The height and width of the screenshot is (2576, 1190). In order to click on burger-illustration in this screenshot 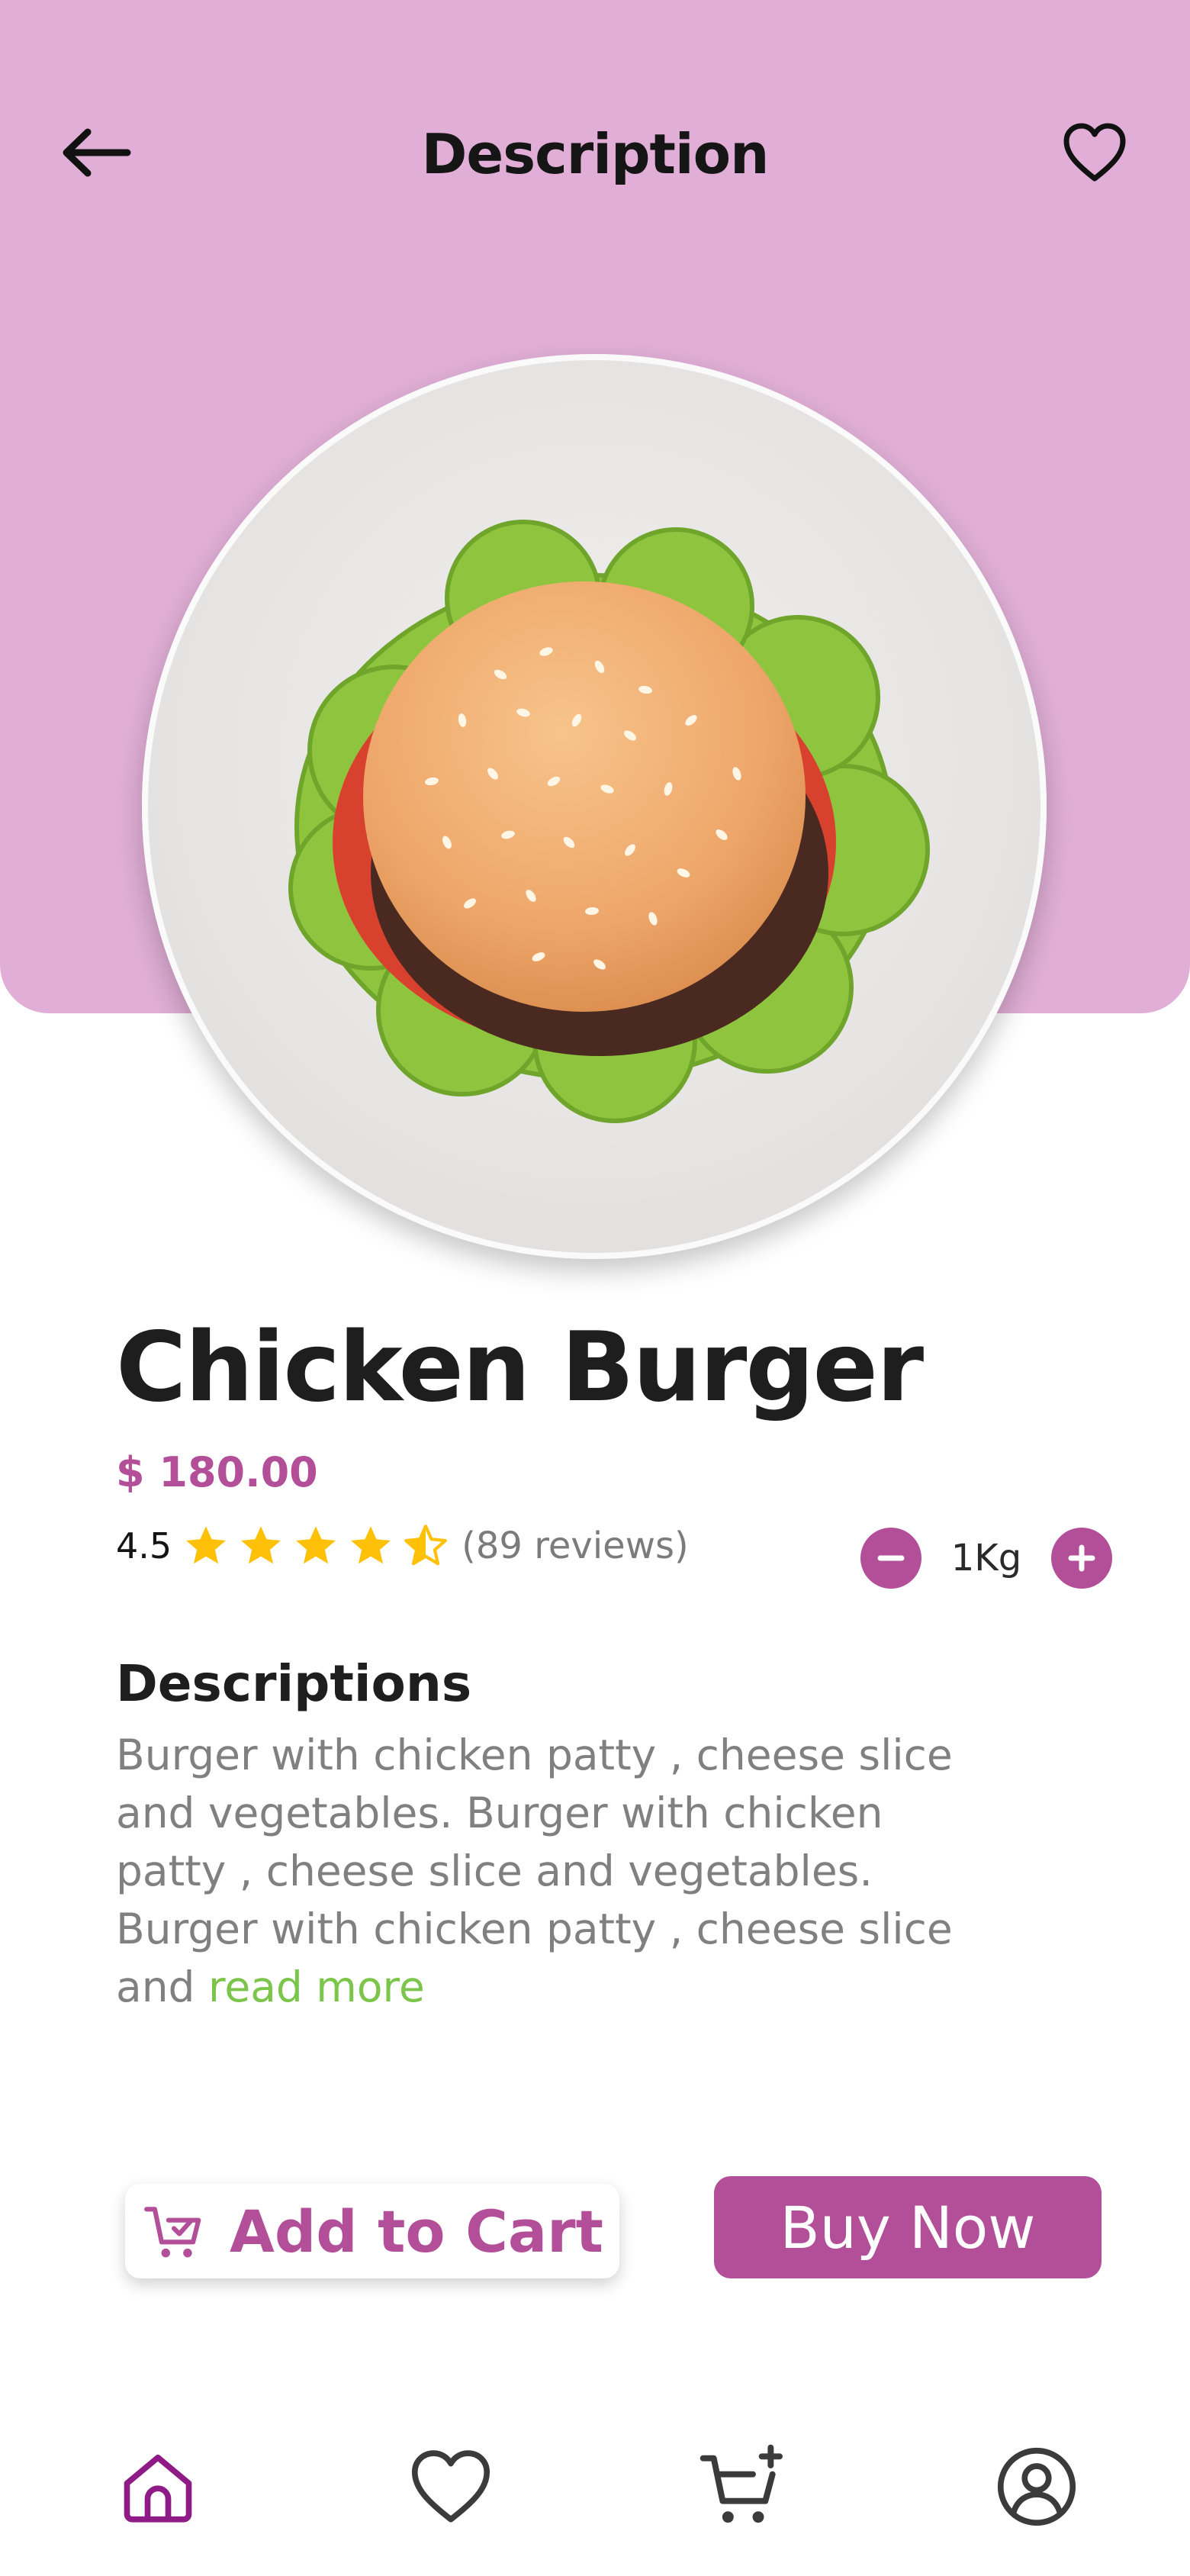, I will do `click(609, 821)`.